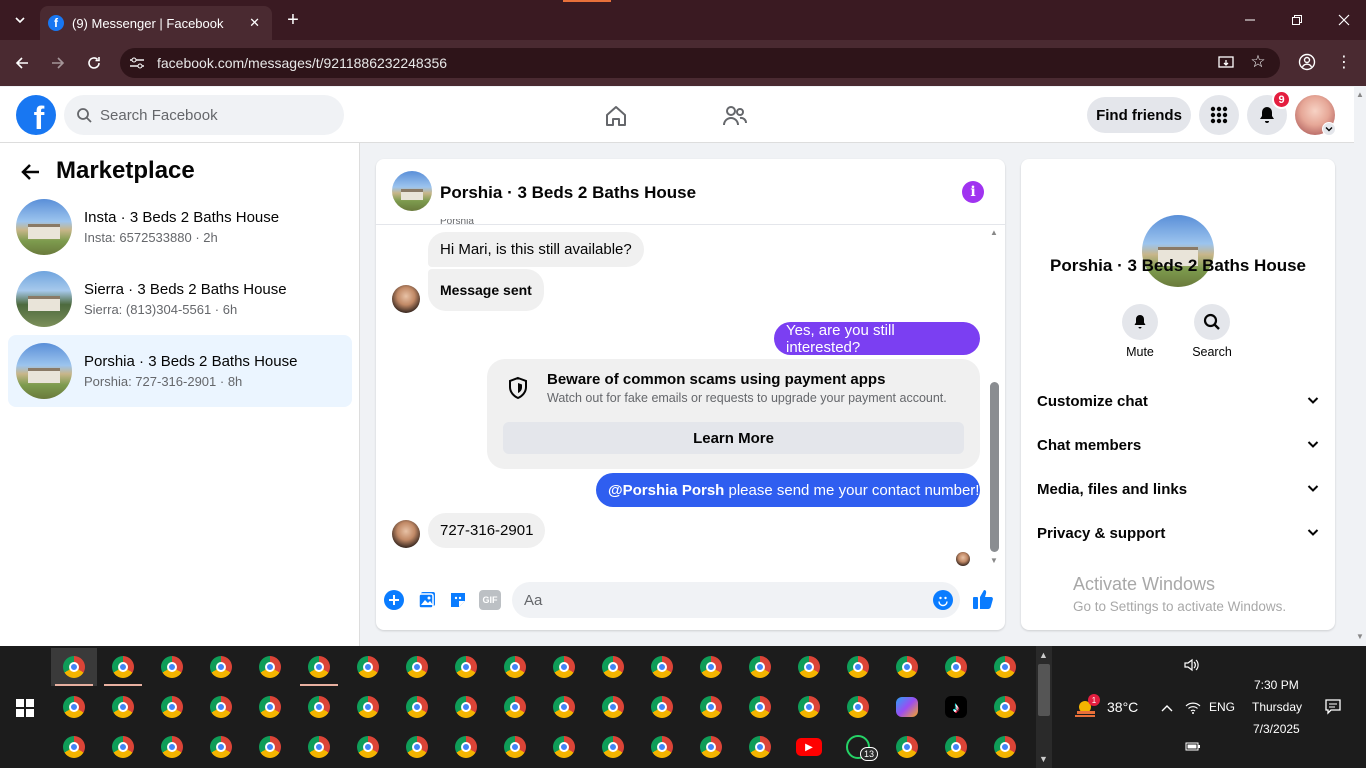 The height and width of the screenshot is (768, 1366). What do you see at coordinates (293, 20) in the screenshot?
I see `new-tab-button: +` at bounding box center [293, 20].